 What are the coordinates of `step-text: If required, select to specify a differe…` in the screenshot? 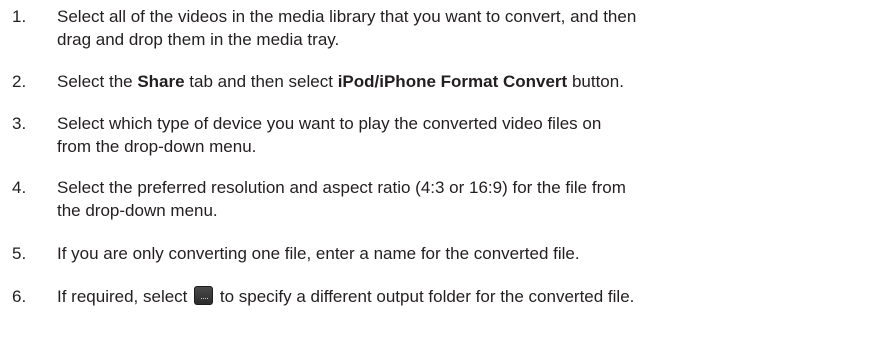 It's located at (466, 296).